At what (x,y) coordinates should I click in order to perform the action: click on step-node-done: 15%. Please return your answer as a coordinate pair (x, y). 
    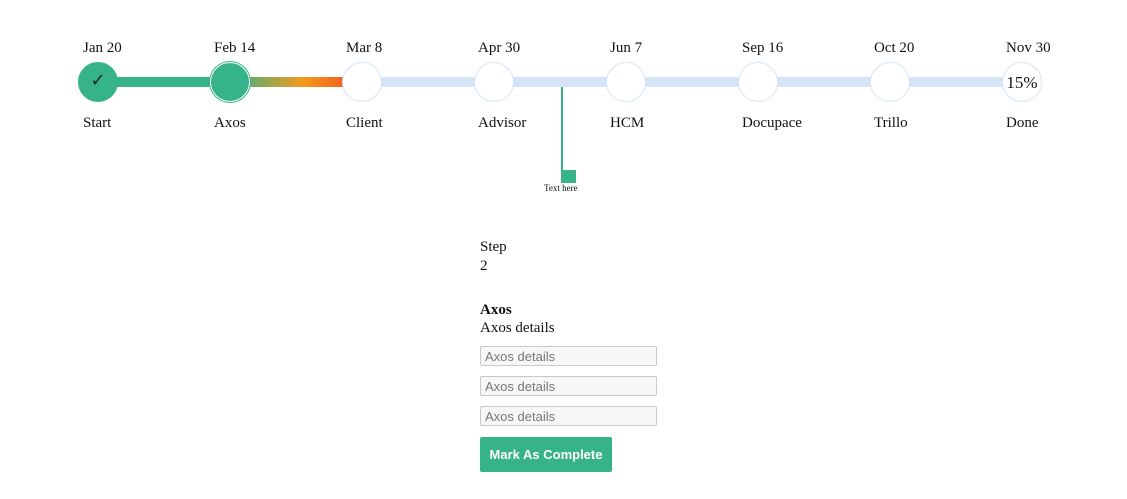
    Looking at the image, I should click on (1022, 82).